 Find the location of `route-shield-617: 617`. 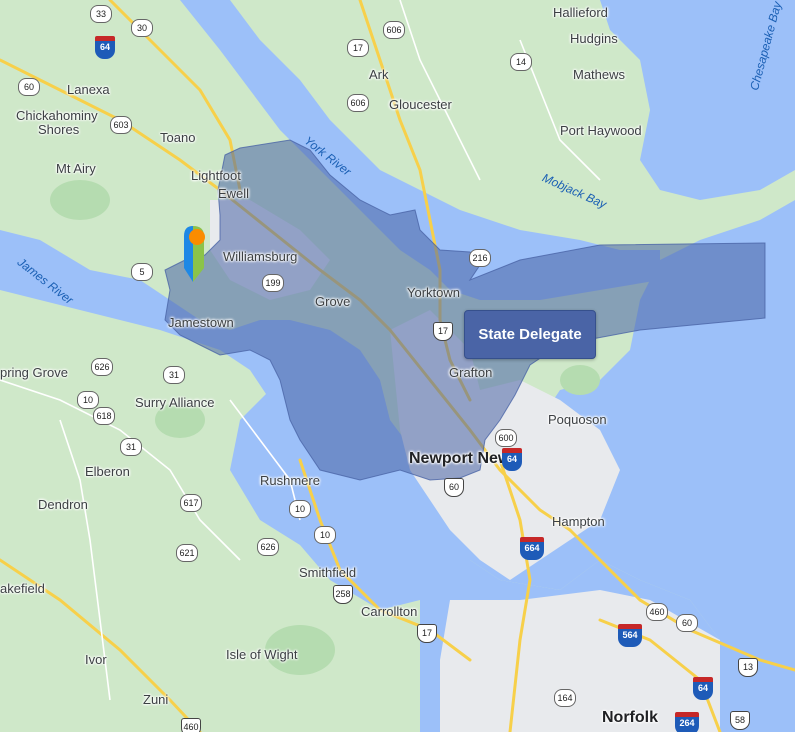

route-shield-617: 617 is located at coordinates (191, 503).